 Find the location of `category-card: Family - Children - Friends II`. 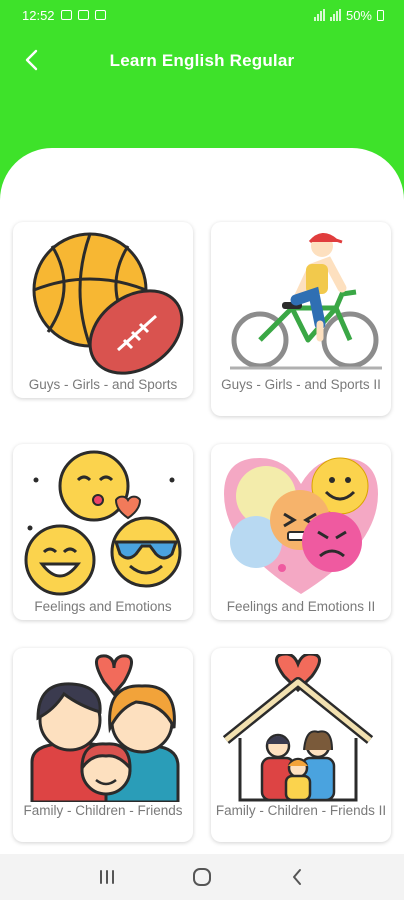

category-card: Family - Children - Friends II is located at coordinates (301, 745).